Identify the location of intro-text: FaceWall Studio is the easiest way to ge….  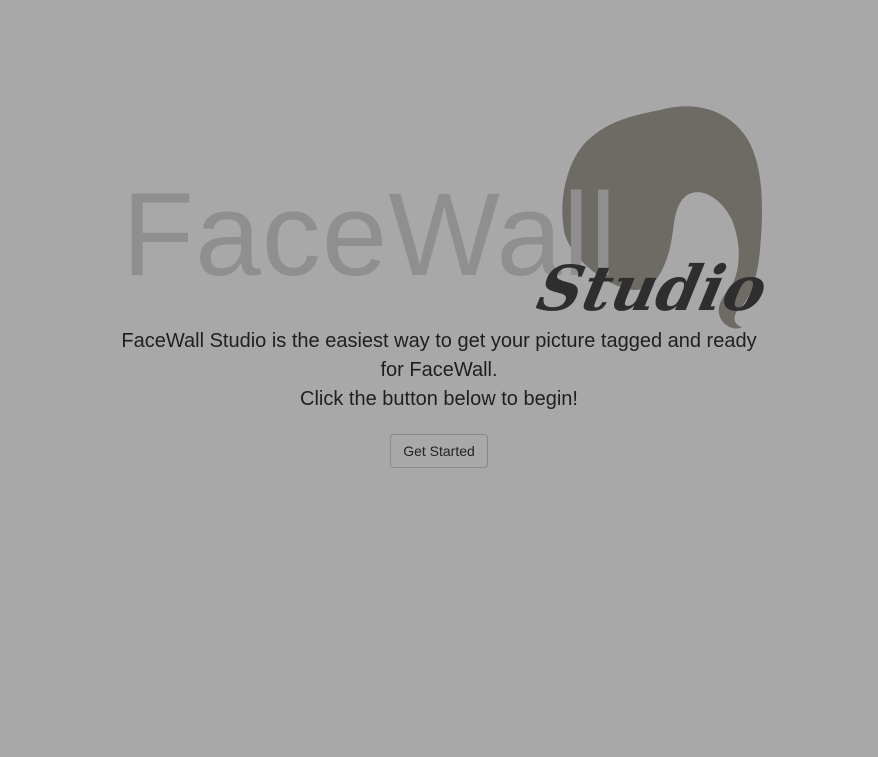
(439, 370).